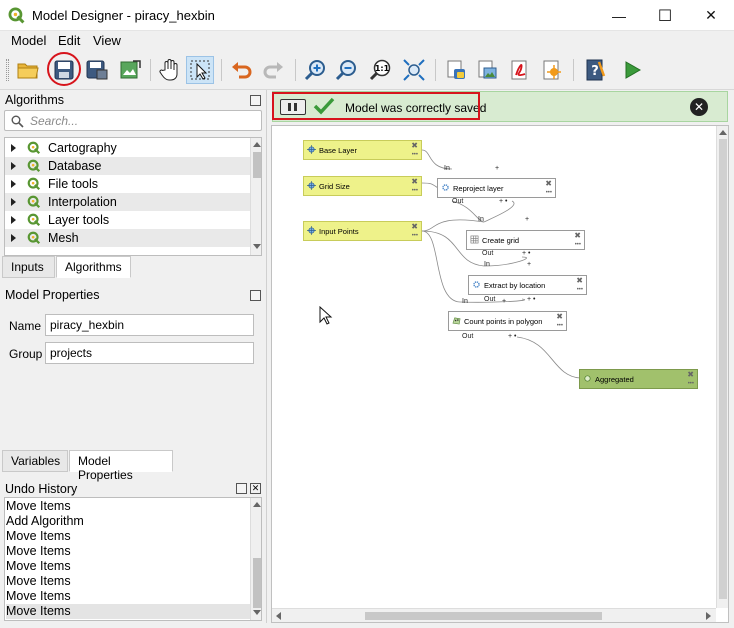 Image resolution: width=734 pixels, height=628 pixels. Describe the element at coordinates (266, 356) in the screenshot. I see `panel-splitter` at that location.